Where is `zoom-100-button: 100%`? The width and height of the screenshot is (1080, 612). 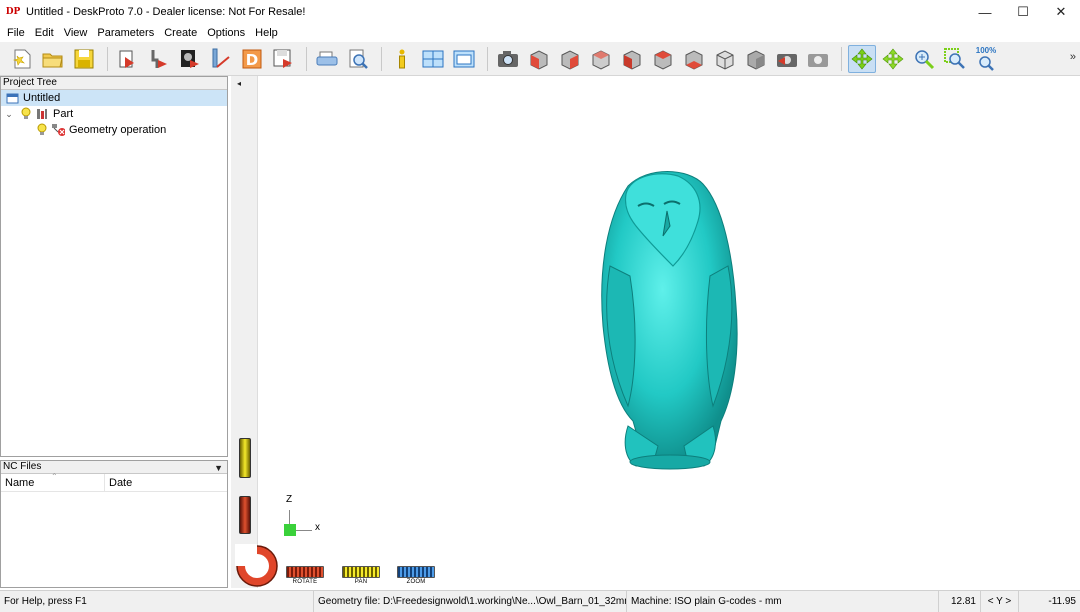 zoom-100-button: 100% is located at coordinates (986, 59).